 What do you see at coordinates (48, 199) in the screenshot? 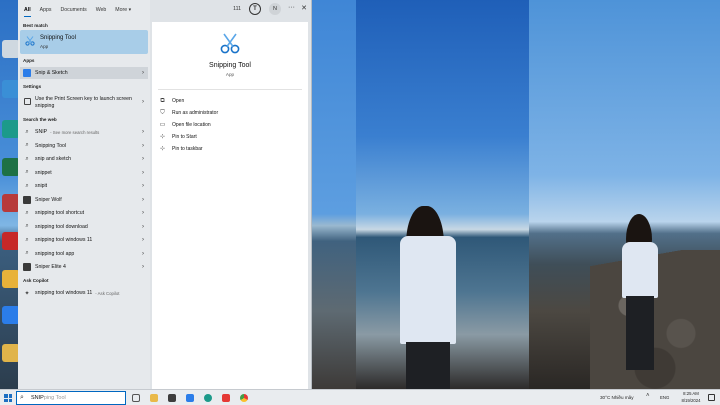
I see `web-result-label: Sniper Wolf` at bounding box center [48, 199].